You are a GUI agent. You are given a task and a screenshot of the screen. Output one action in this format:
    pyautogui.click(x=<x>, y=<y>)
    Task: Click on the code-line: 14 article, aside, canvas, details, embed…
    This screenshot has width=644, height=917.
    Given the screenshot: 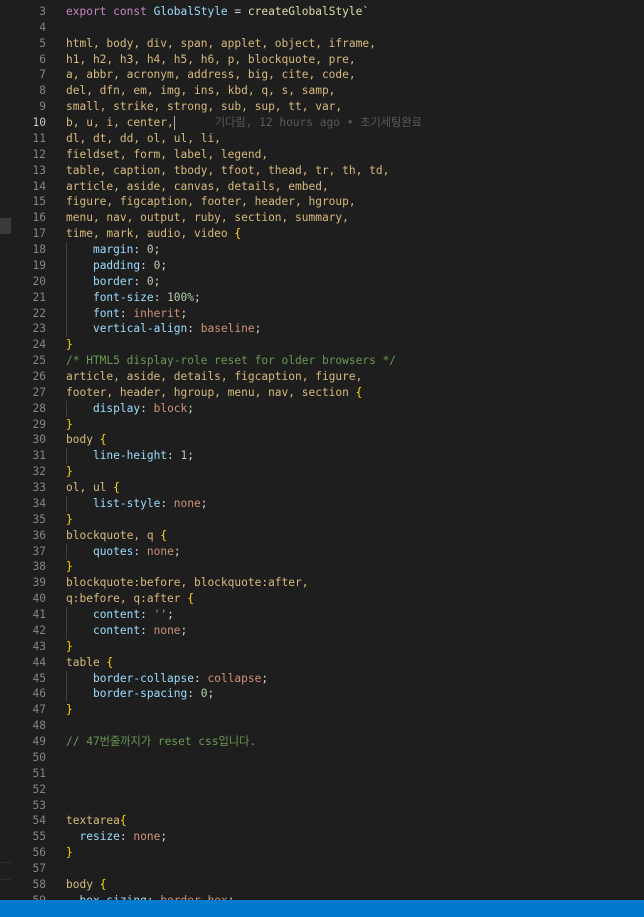 What is the action you would take?
    pyautogui.click(x=327, y=187)
    